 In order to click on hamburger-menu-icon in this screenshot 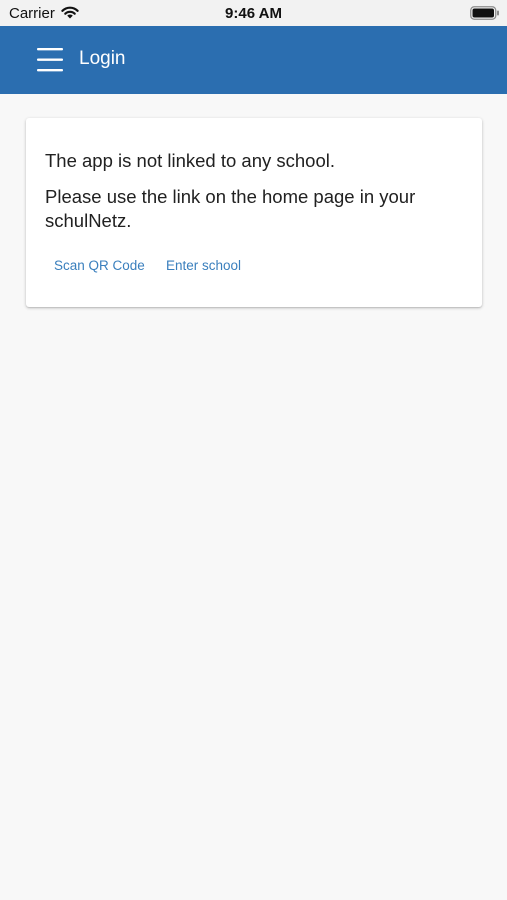, I will do `click(50, 60)`.